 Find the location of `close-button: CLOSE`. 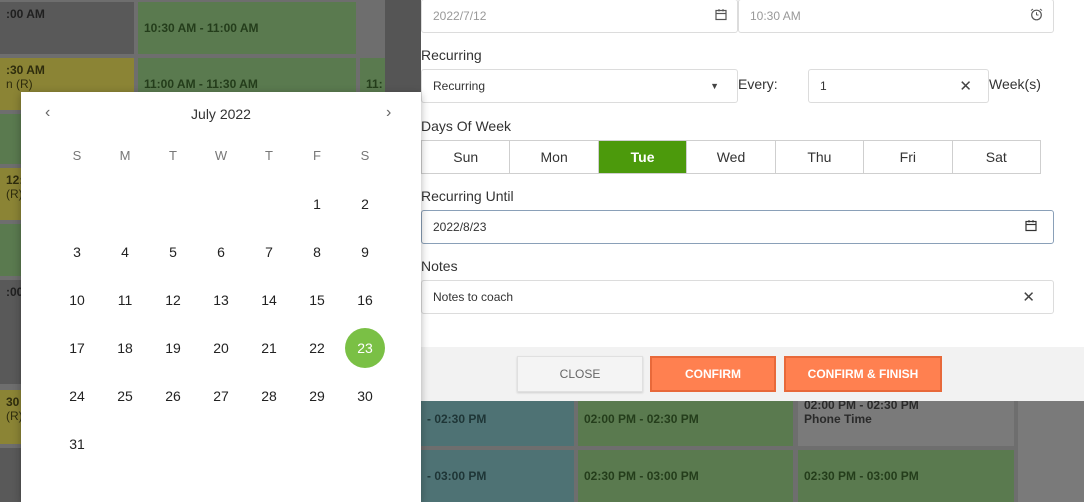

close-button: CLOSE is located at coordinates (580, 374).